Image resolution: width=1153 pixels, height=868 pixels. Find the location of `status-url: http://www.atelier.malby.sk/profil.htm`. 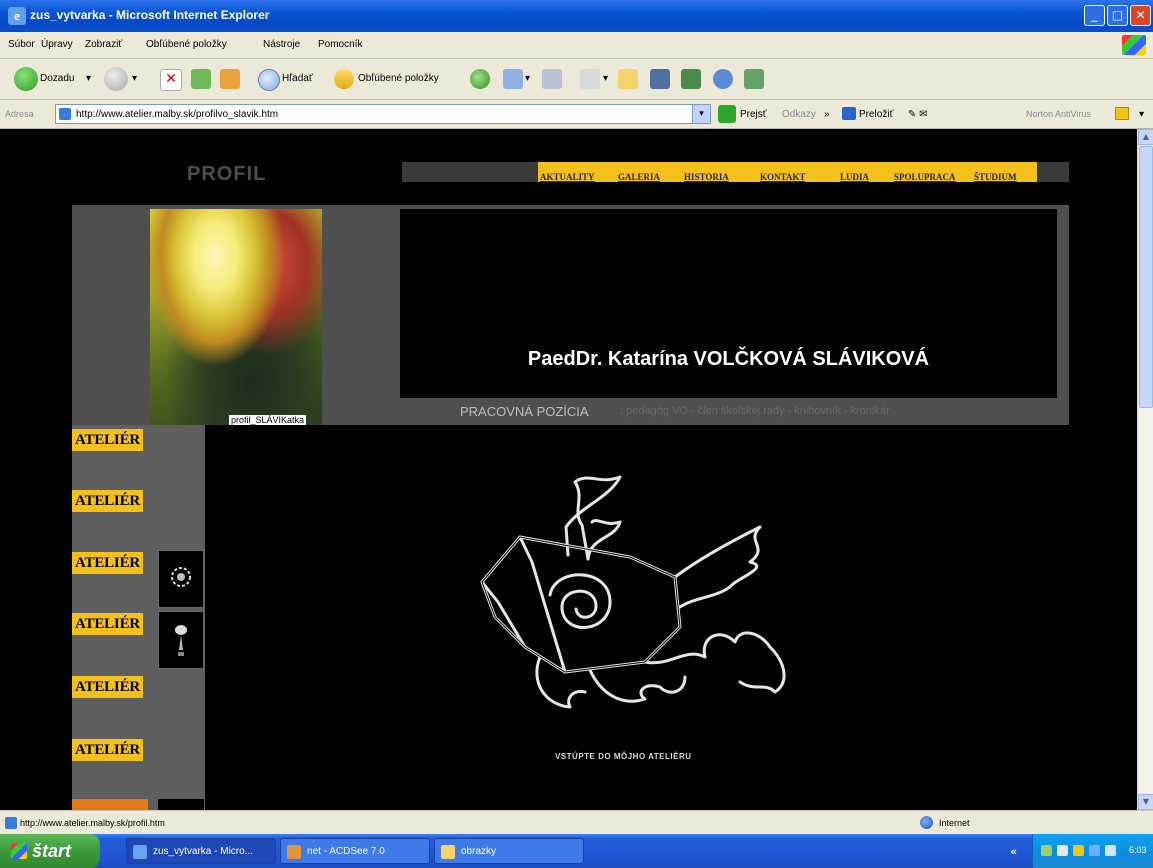

status-url: http://www.atelier.malby.sk/profil.htm is located at coordinates (92, 823).